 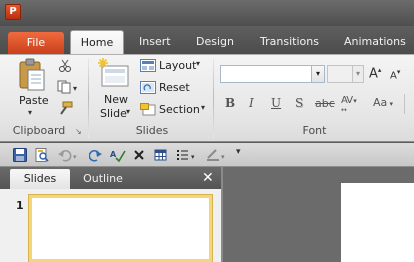 I want to click on slide-thumbnail, so click(x=120, y=228).